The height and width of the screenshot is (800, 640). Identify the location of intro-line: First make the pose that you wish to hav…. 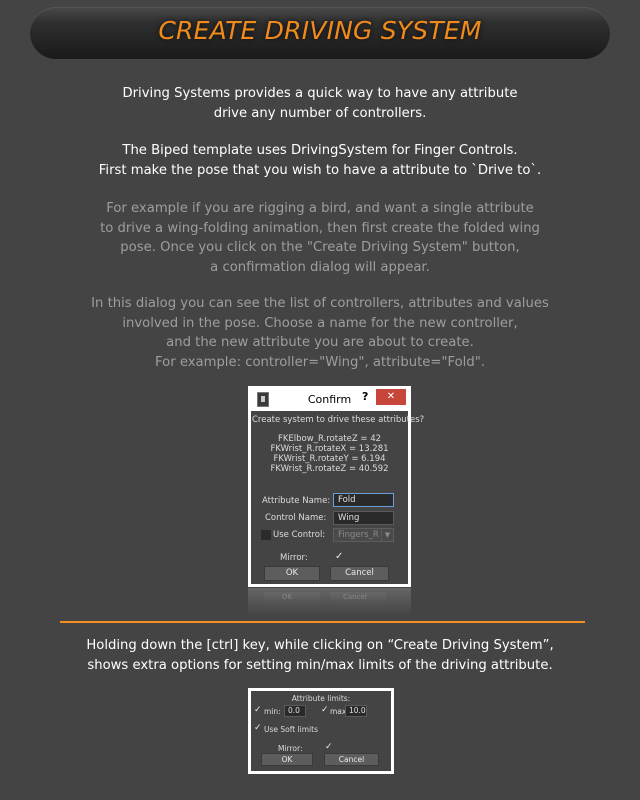
(320, 170).